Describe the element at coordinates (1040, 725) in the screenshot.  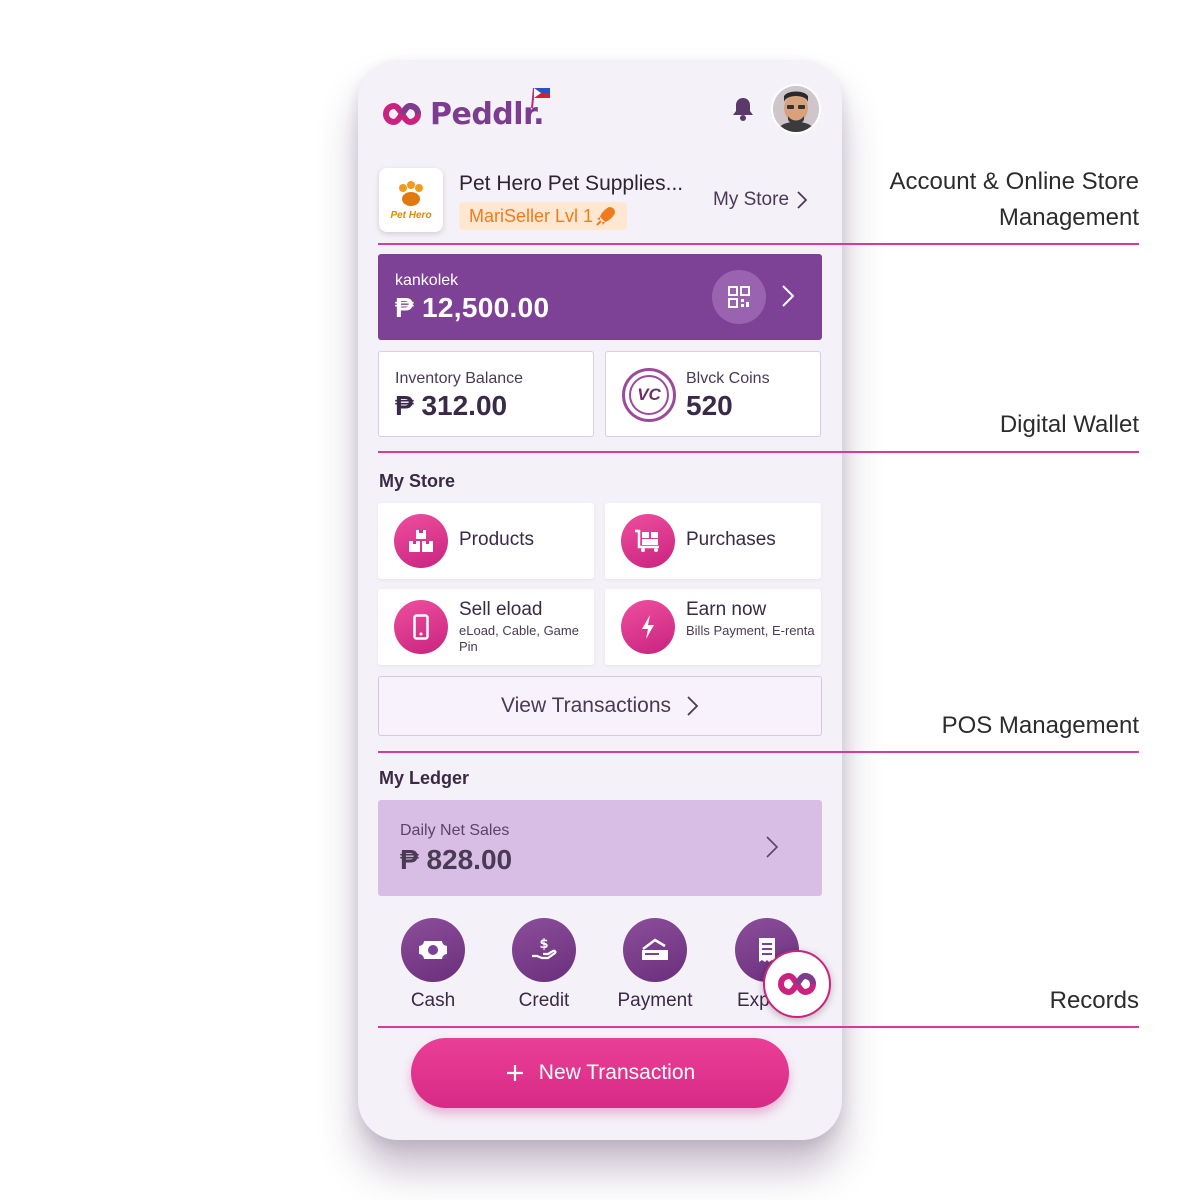
I see `annotation-pos-management: POS Management` at that location.